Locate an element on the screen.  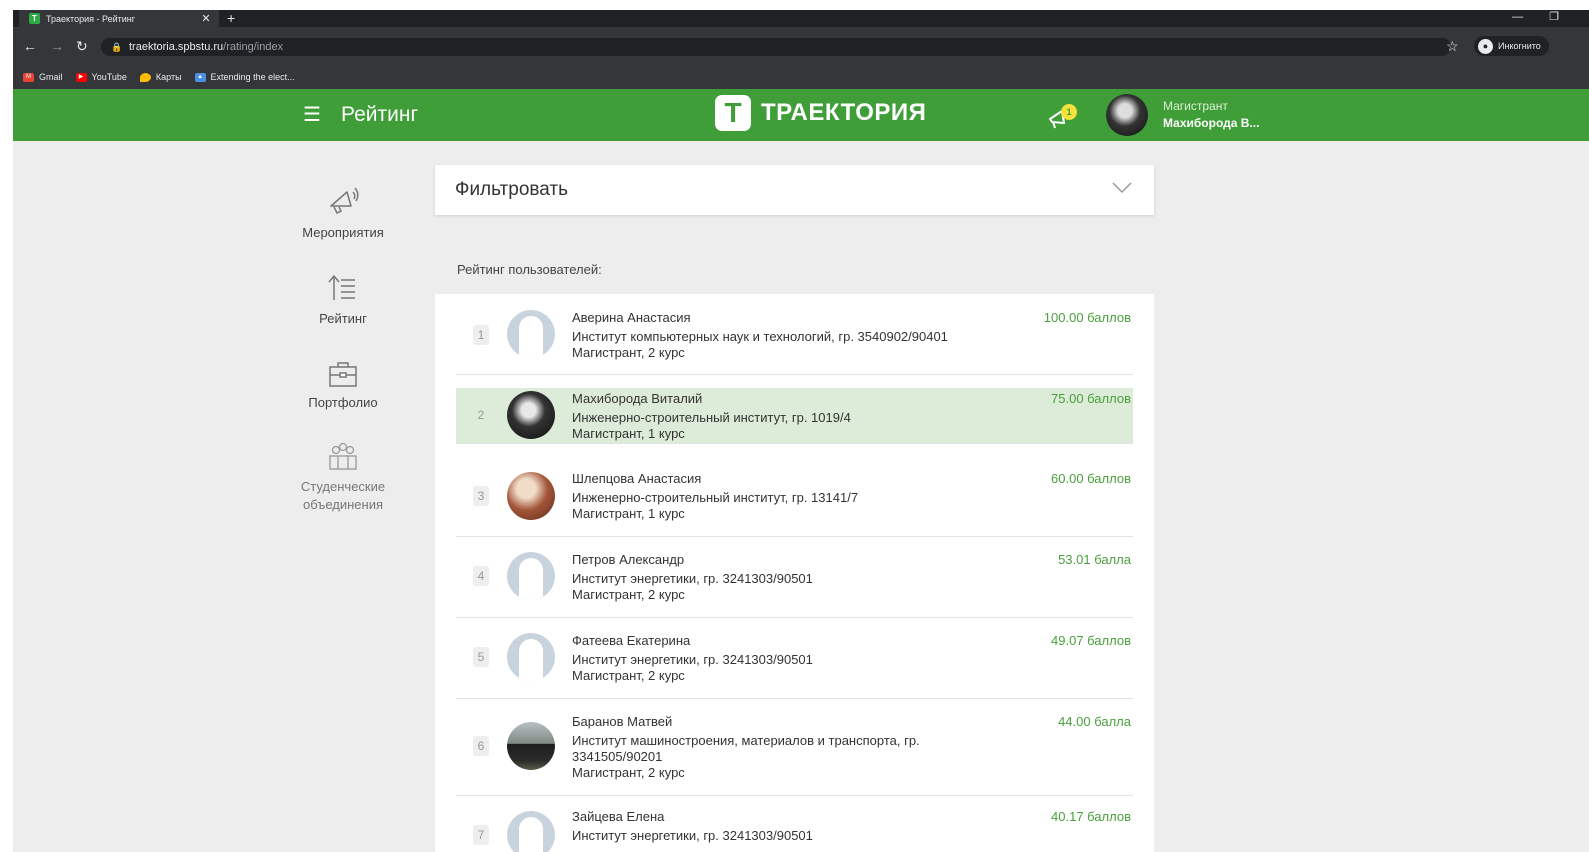
bookmark-label: Карты is located at coordinates (168, 77).